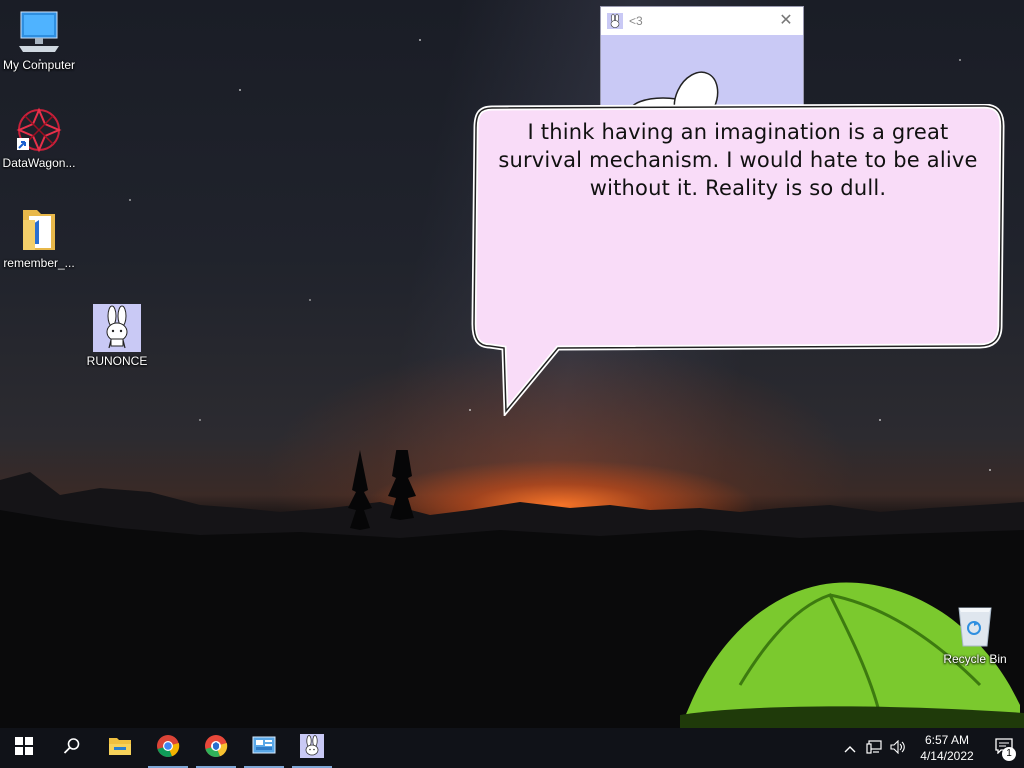 The image size is (1024, 768). What do you see at coordinates (975, 659) in the screenshot?
I see `desktop-icon-label: Recycle Bin` at bounding box center [975, 659].